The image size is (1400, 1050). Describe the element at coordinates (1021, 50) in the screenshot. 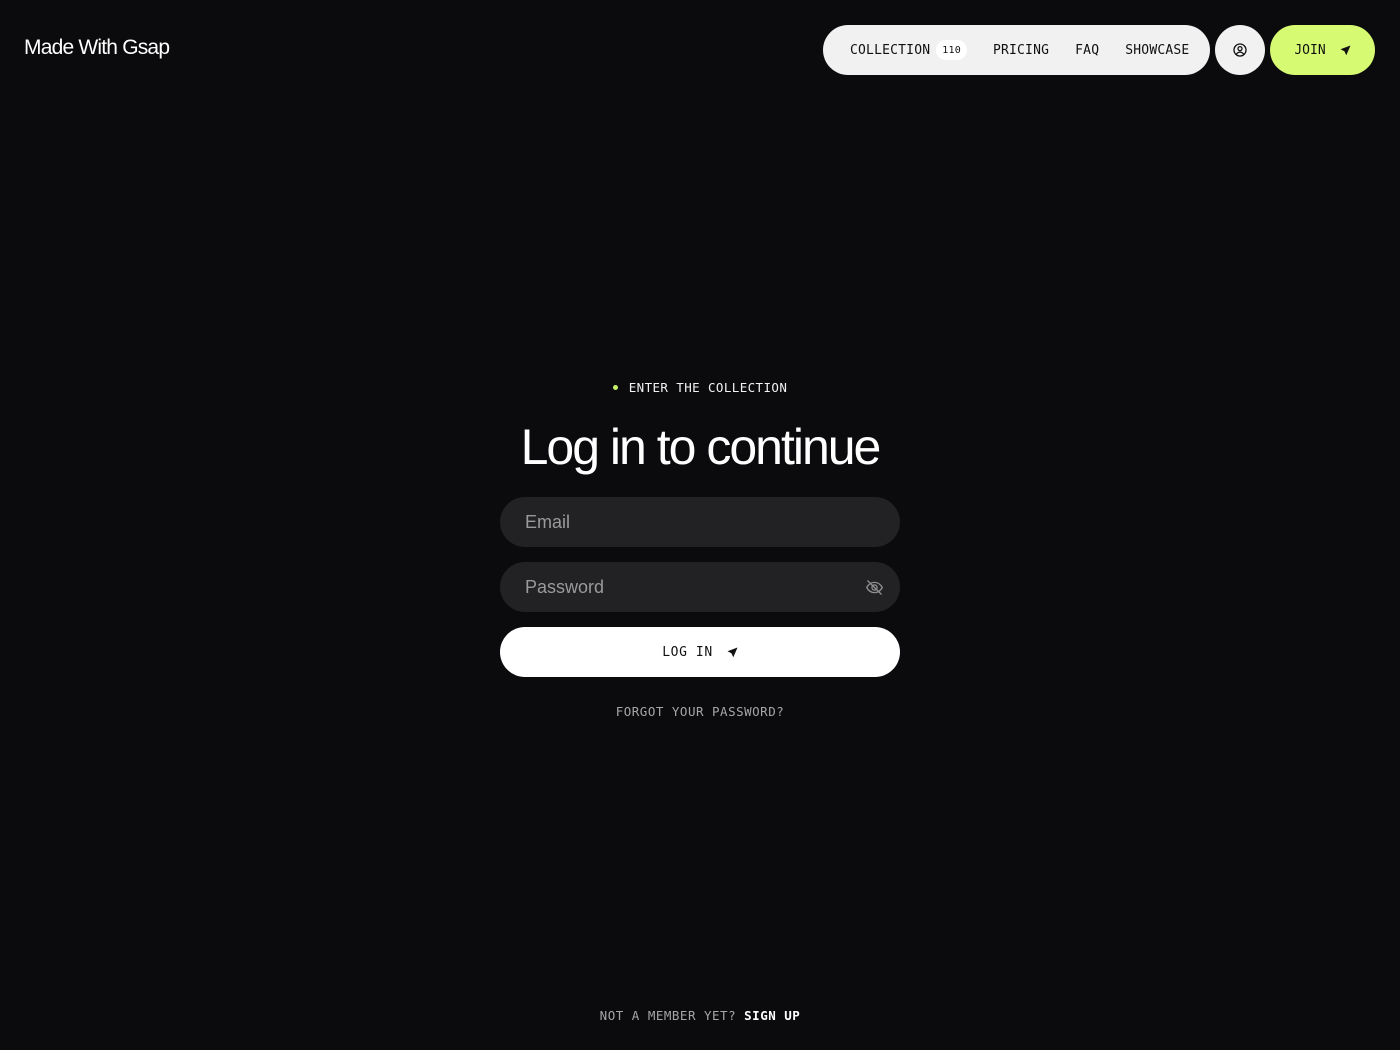

I see `nav-pricing: PRICING` at that location.